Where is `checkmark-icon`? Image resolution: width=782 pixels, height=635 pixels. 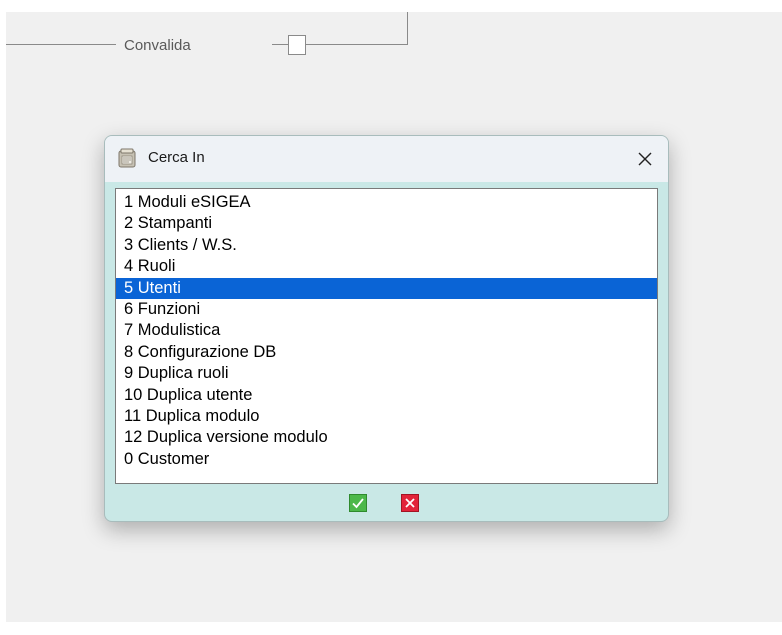
checkmark-icon is located at coordinates (358, 503).